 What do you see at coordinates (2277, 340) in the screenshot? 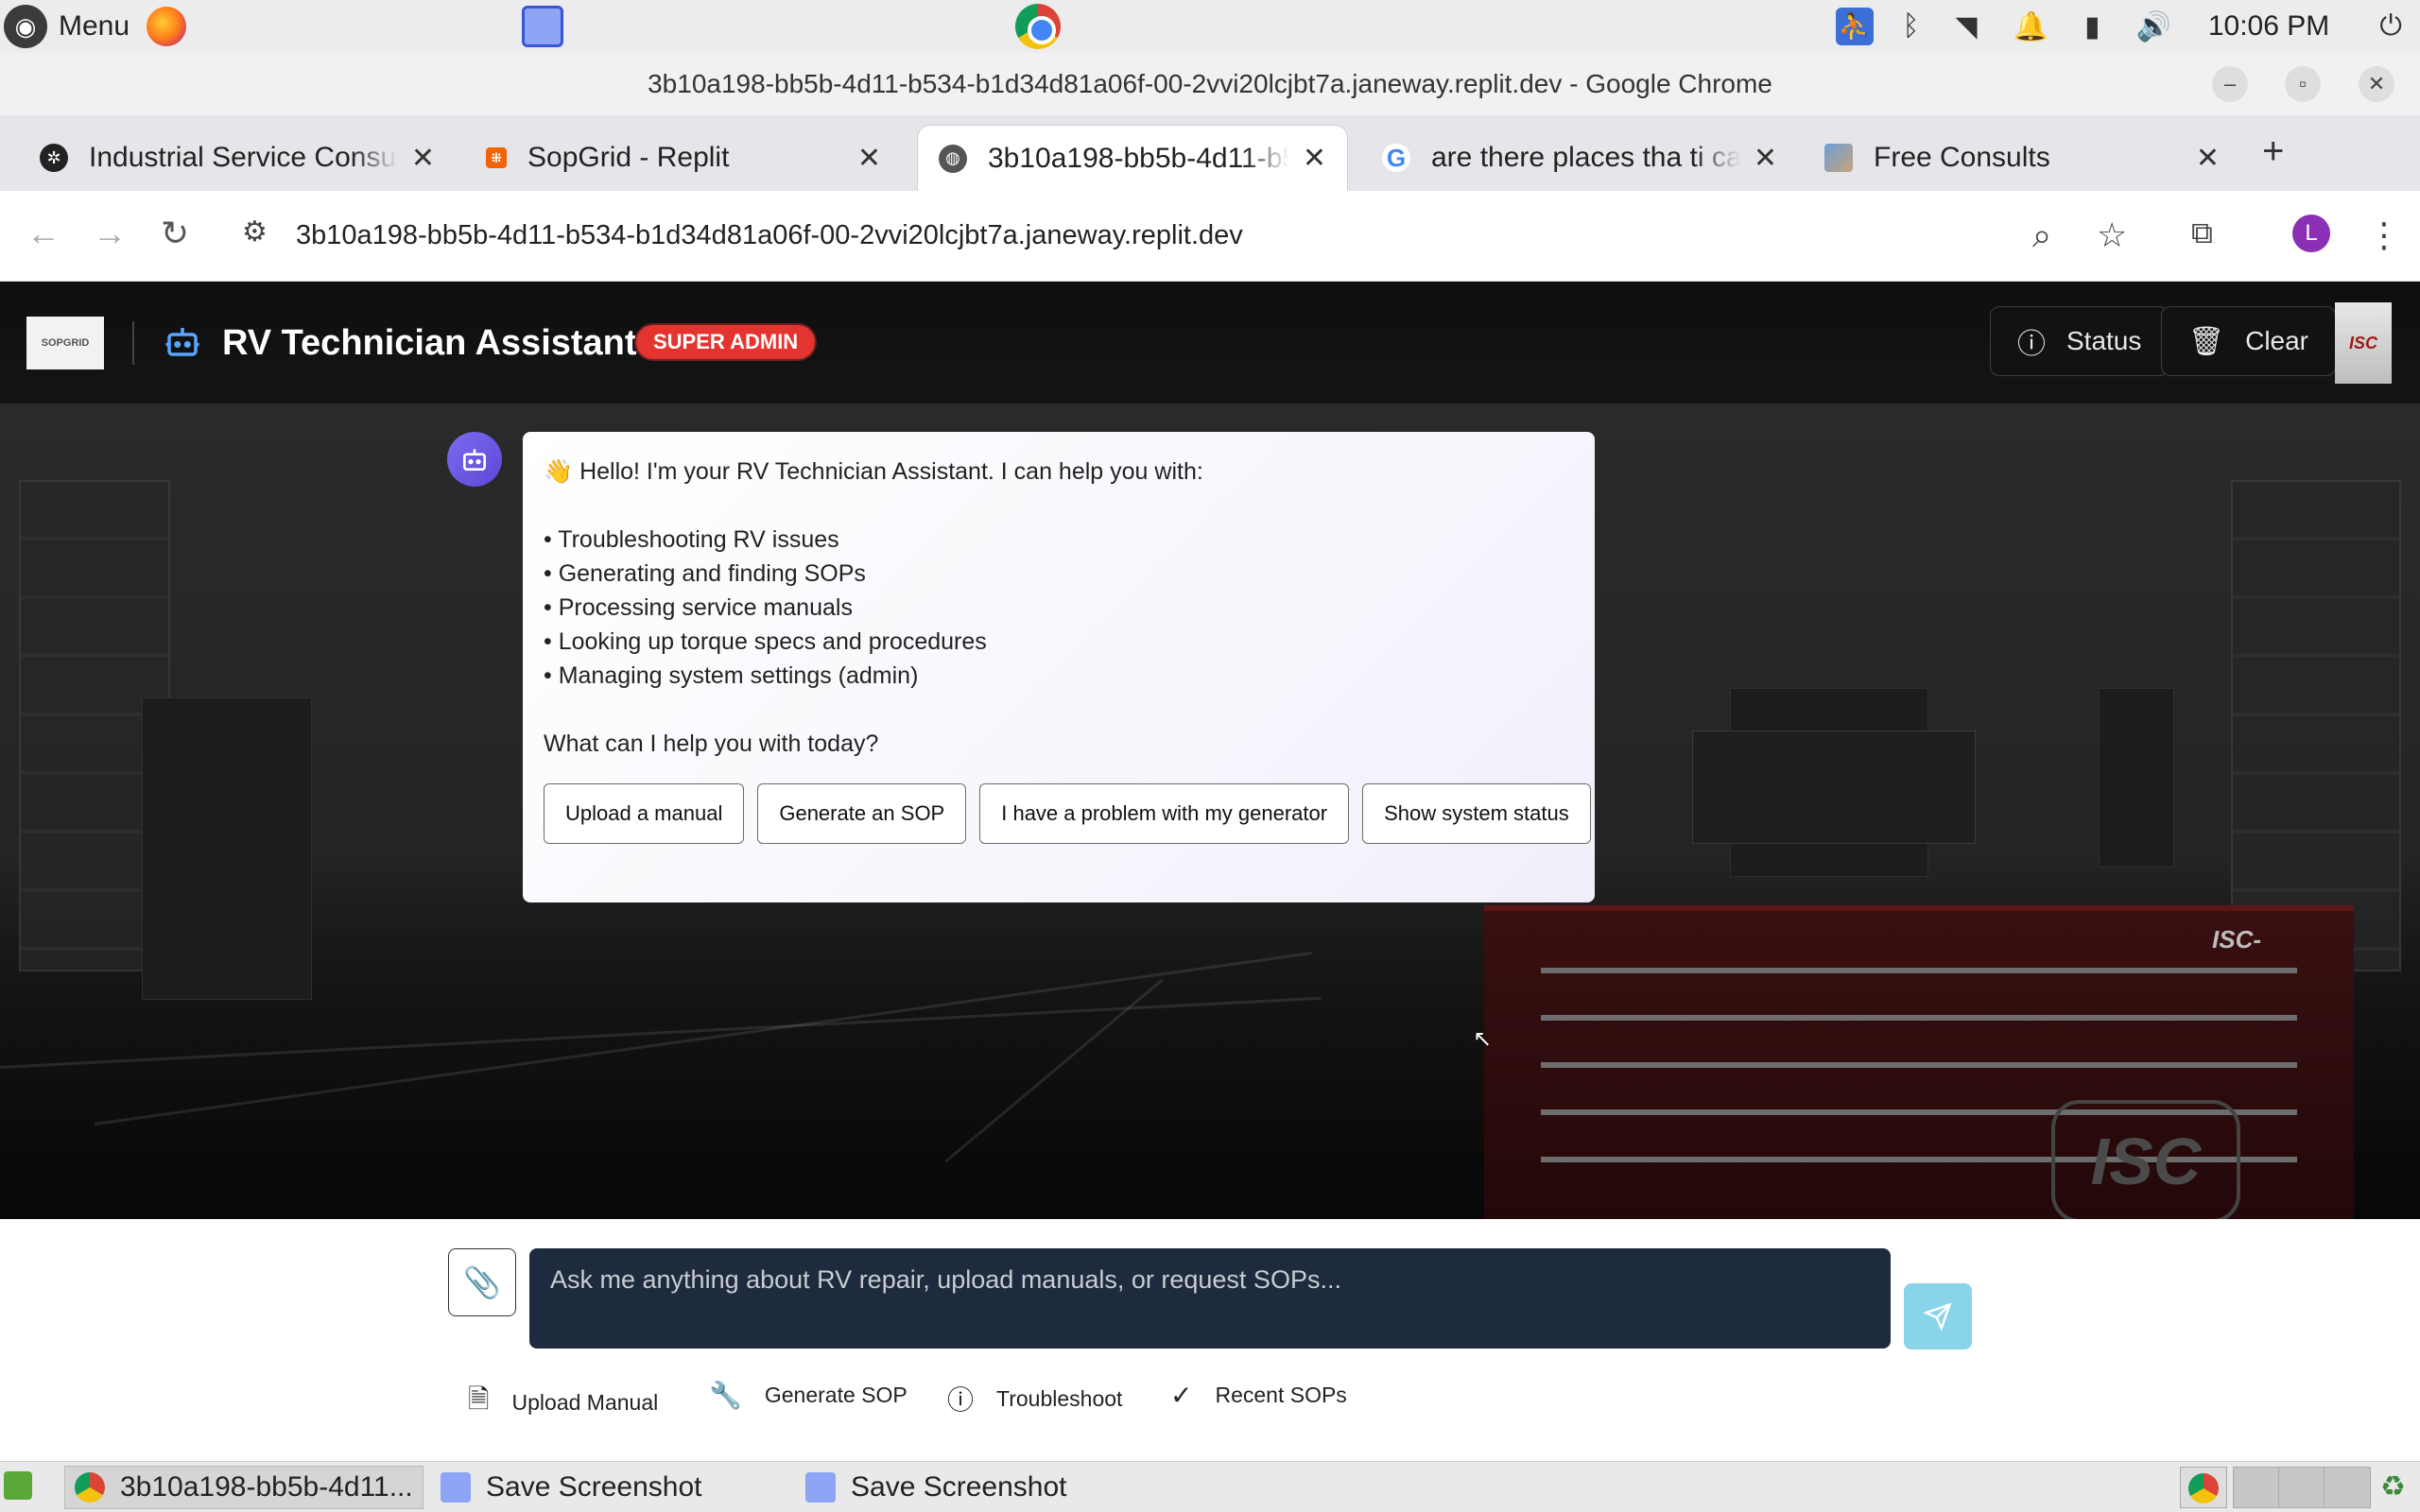
I see `clear-button-label: Clear` at bounding box center [2277, 340].